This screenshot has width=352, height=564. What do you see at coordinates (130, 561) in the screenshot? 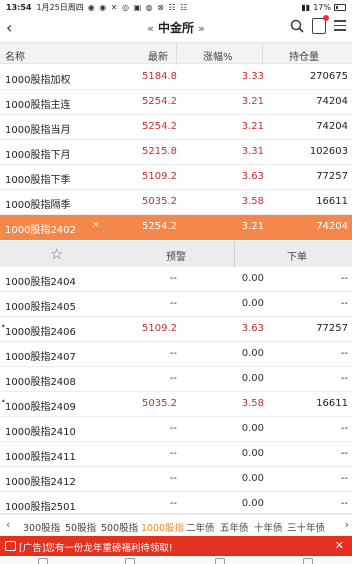
I see `quotes-icon` at bounding box center [130, 561].